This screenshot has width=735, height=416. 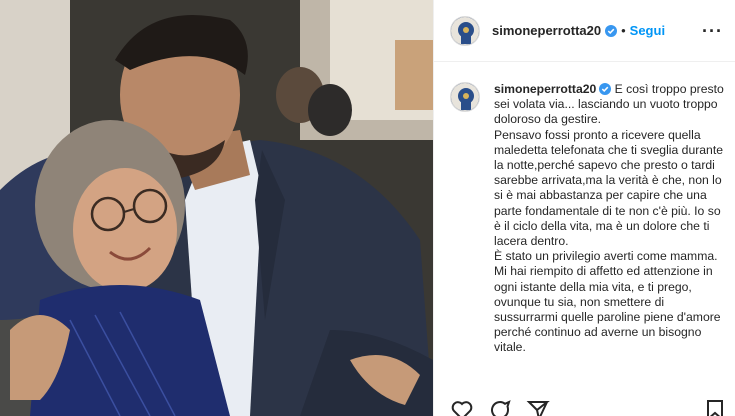 What do you see at coordinates (715, 407) in the screenshot?
I see `bookmark-icon` at bounding box center [715, 407].